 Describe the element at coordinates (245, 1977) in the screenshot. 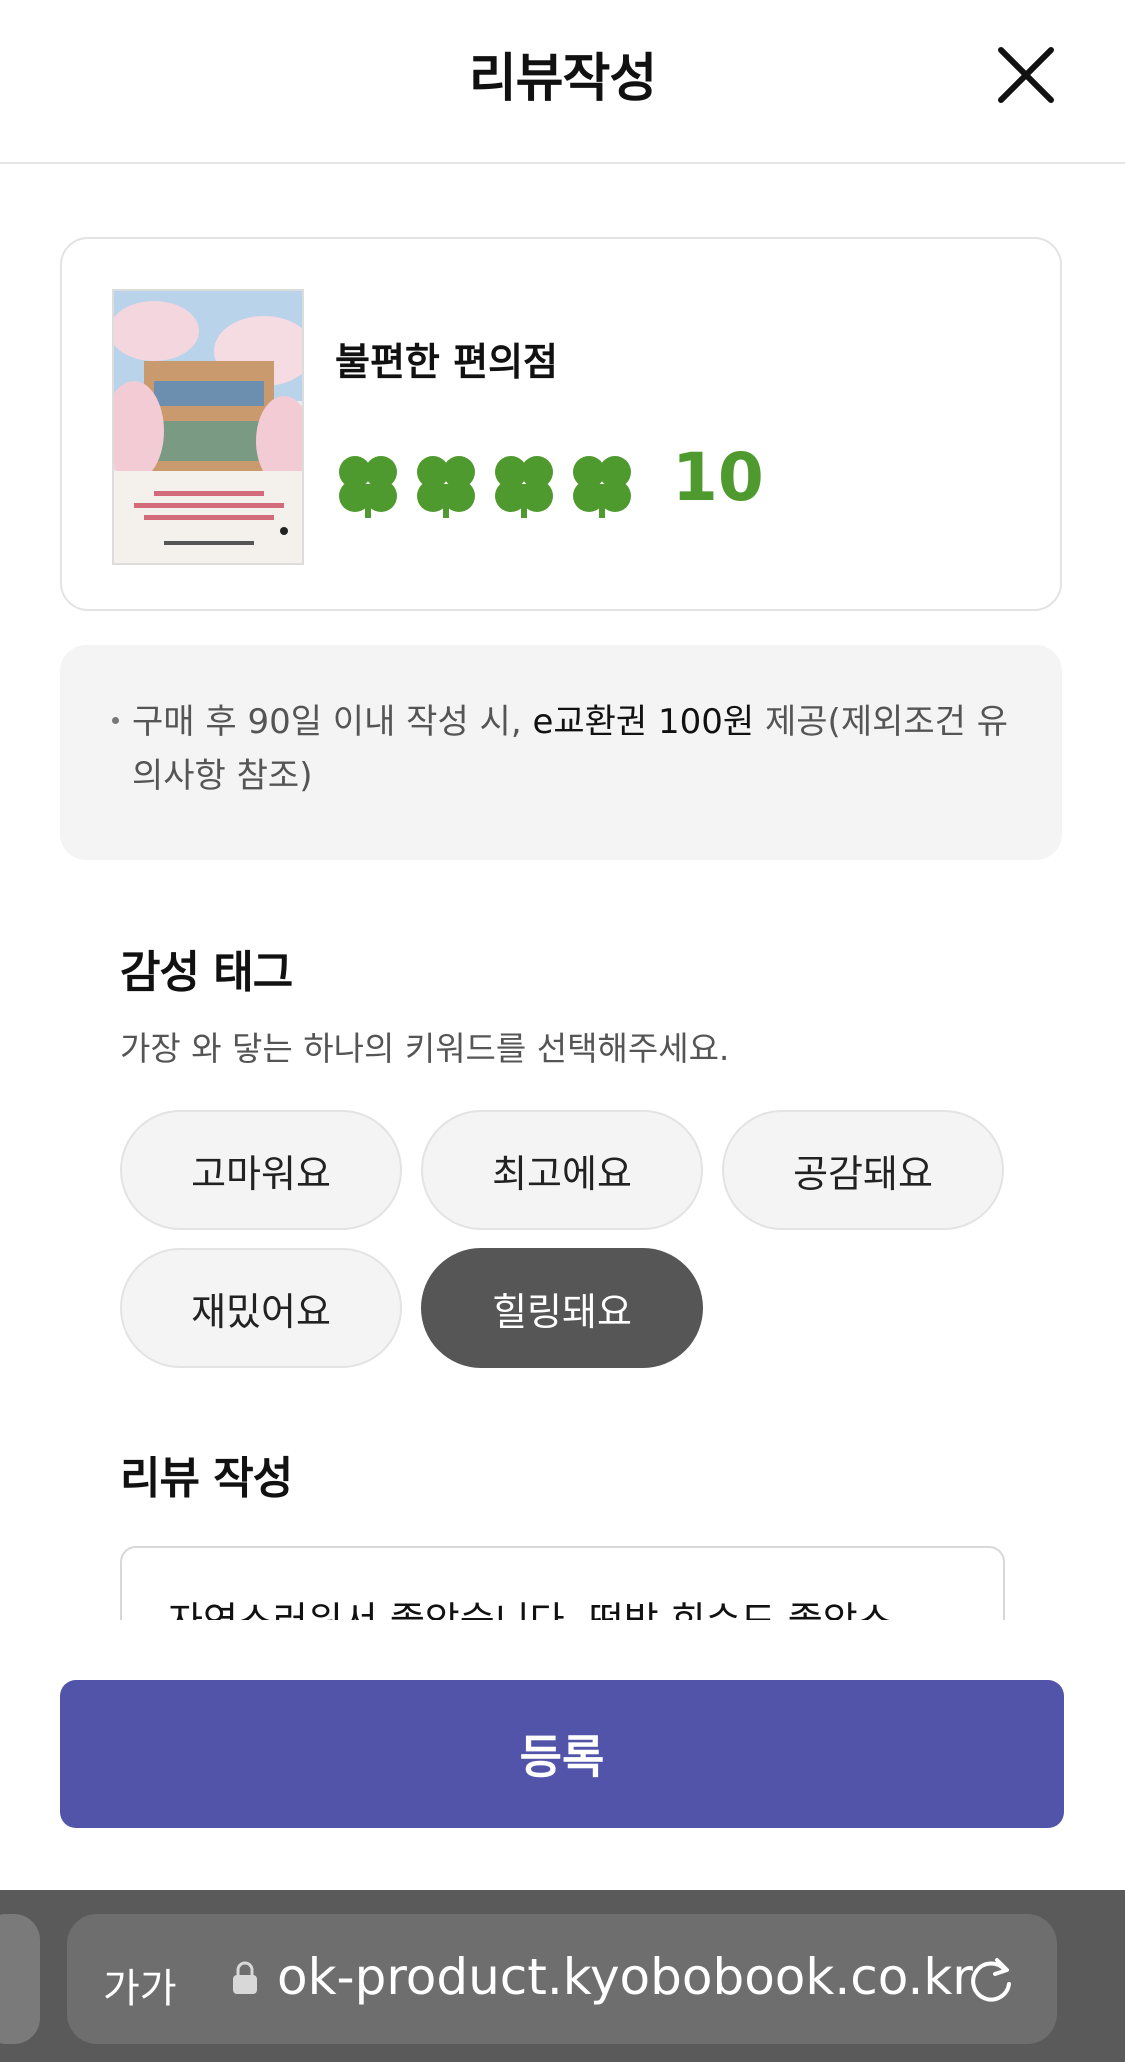

I see `lock-icon` at that location.